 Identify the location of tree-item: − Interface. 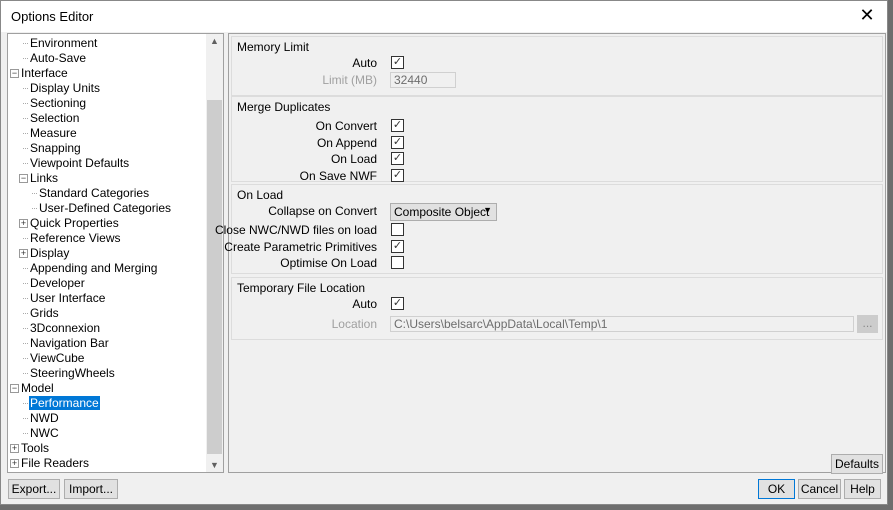
(39, 73).